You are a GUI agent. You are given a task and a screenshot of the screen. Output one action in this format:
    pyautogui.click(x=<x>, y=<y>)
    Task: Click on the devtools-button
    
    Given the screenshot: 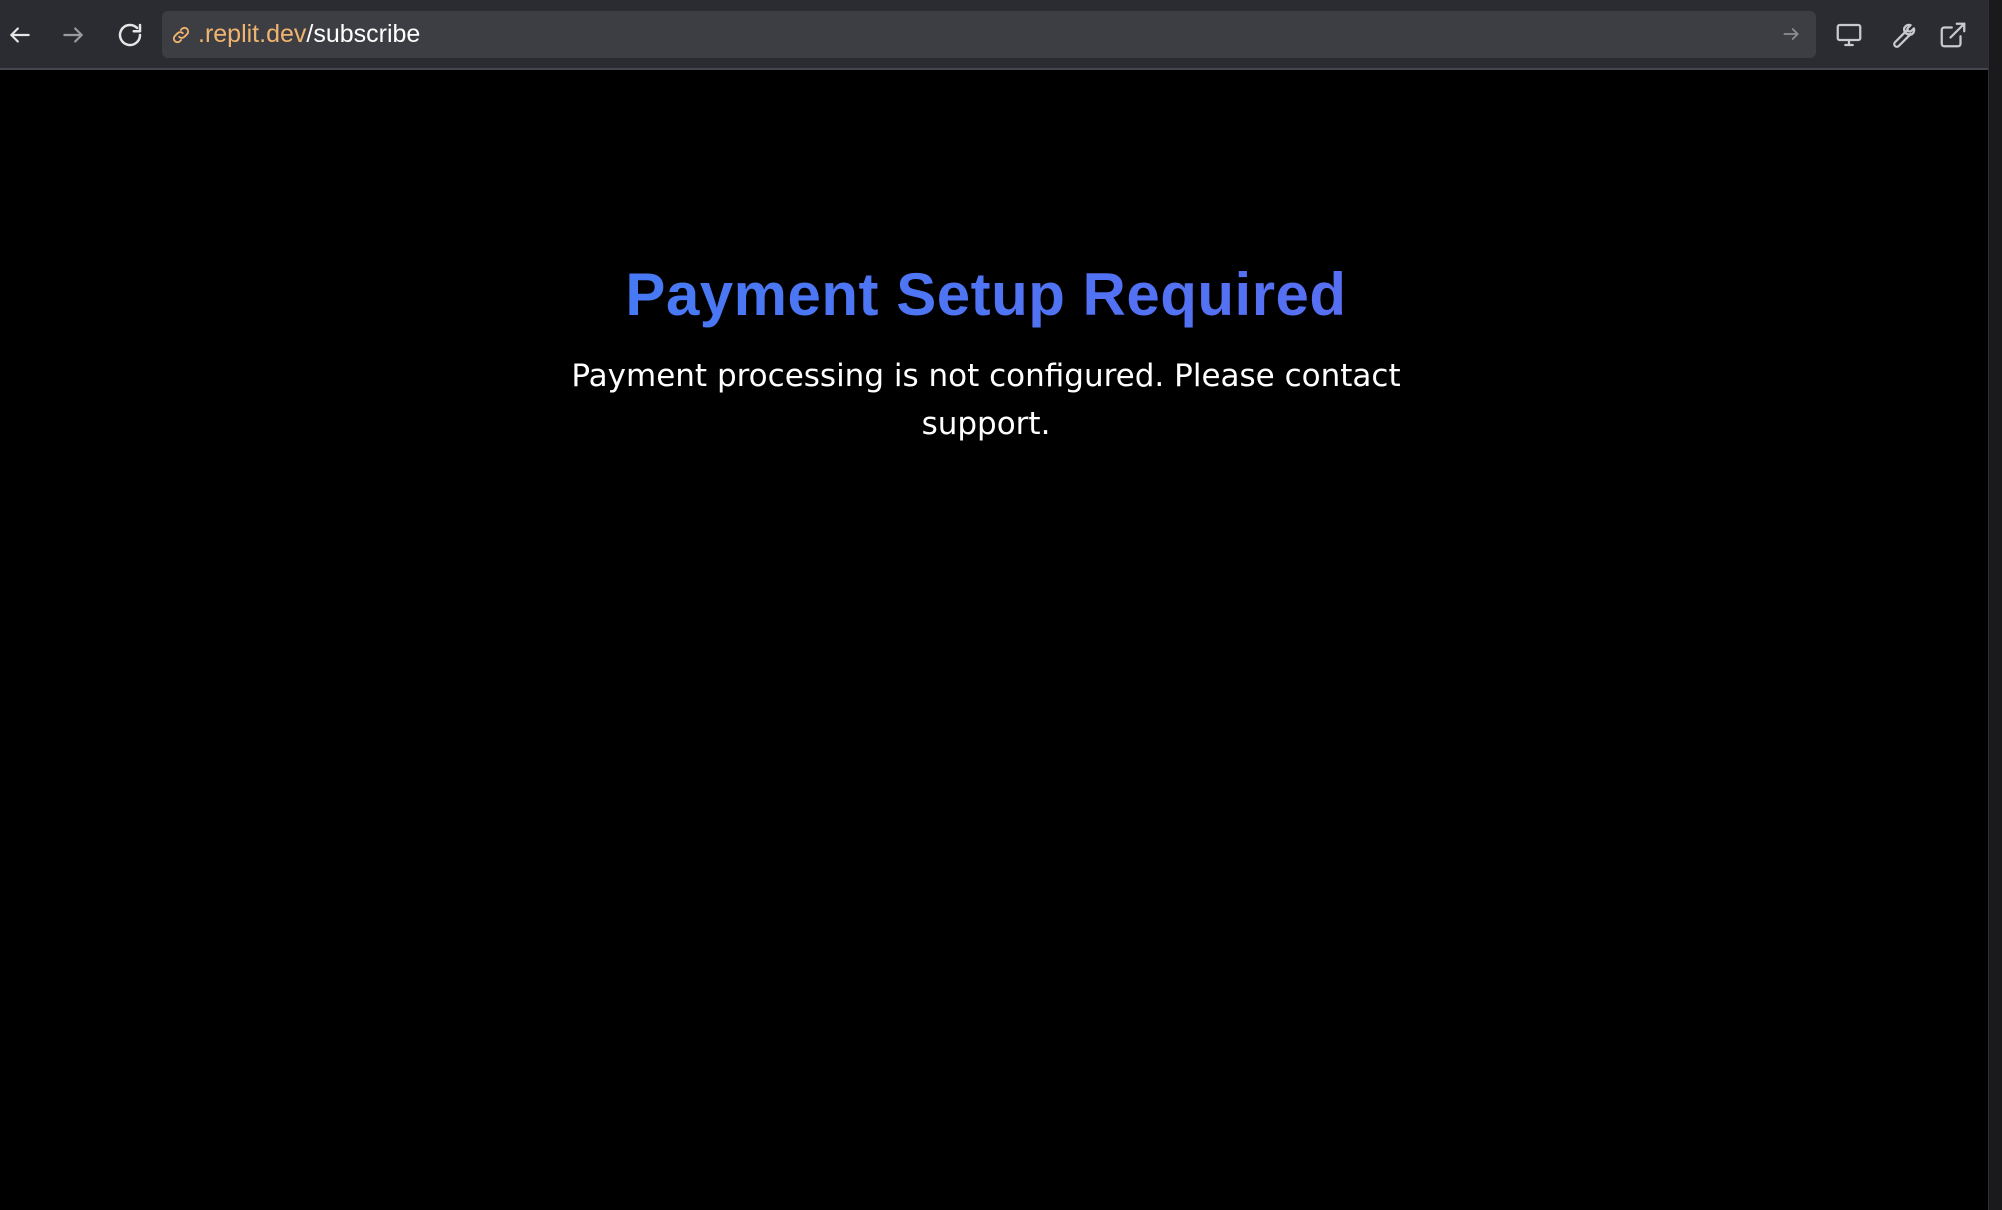 What is the action you would take?
    pyautogui.click(x=1901, y=35)
    